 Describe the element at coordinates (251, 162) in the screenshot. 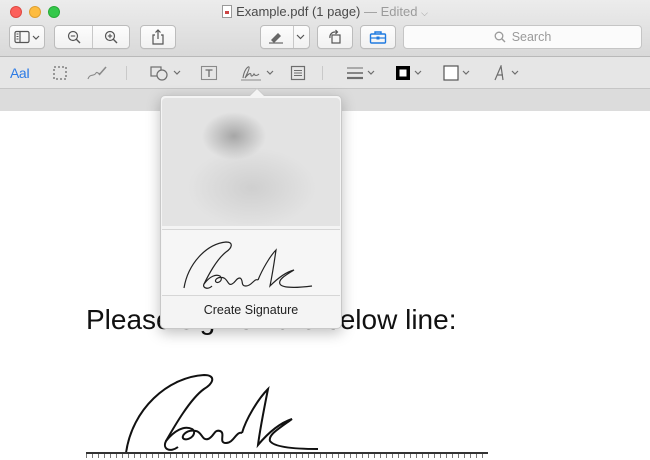

I see `blurred-signature-option` at that location.